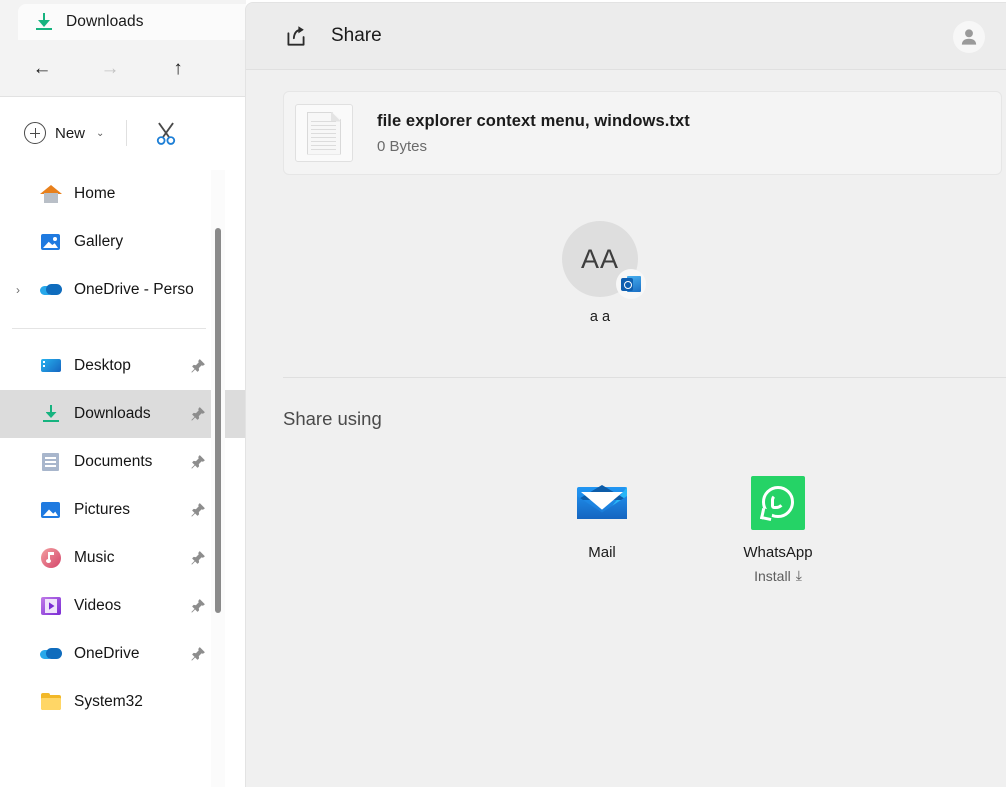 The image size is (1006, 787). I want to click on share-target-mail: Mail, so click(602, 530).